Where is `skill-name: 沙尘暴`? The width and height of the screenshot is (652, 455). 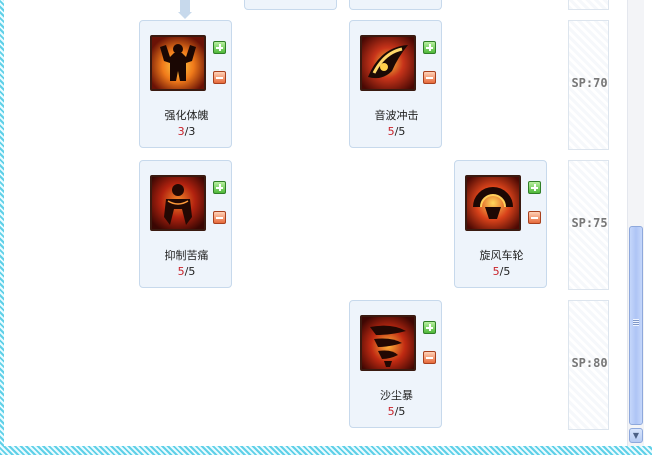 skill-name: 沙尘暴 is located at coordinates (396, 395).